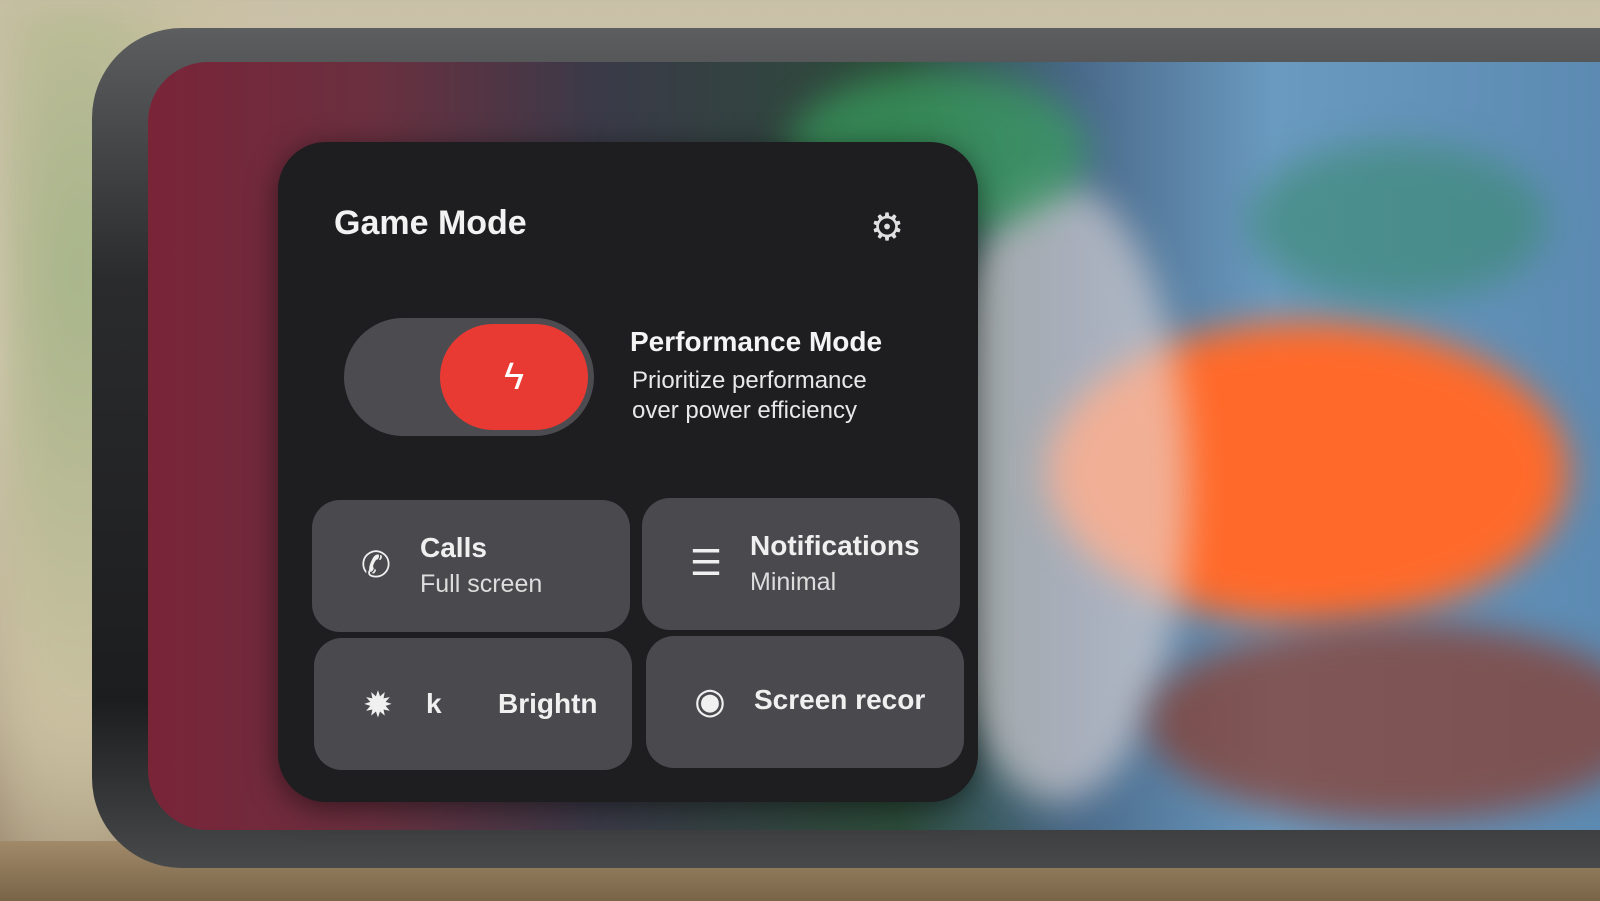 The height and width of the screenshot is (901, 1600). I want to click on tile-subtitle: Full screen, so click(481, 584).